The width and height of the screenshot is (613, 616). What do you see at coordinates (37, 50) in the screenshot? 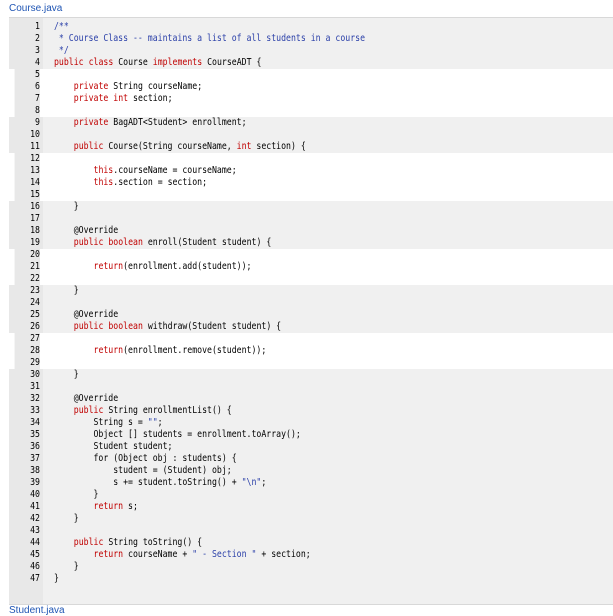
I see `line-number: 3` at bounding box center [37, 50].